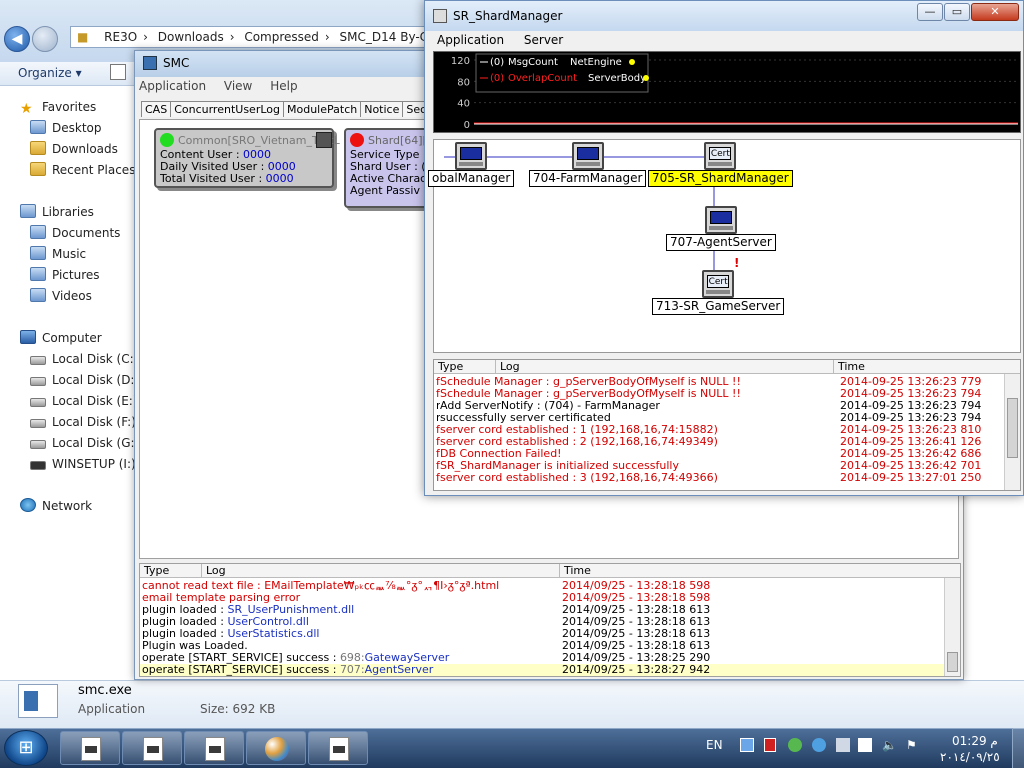 This screenshot has width=1024, height=768. What do you see at coordinates (227, 109) in the screenshot?
I see `tab-concurrent-user-log: ConcurrentUserLog` at bounding box center [227, 109].